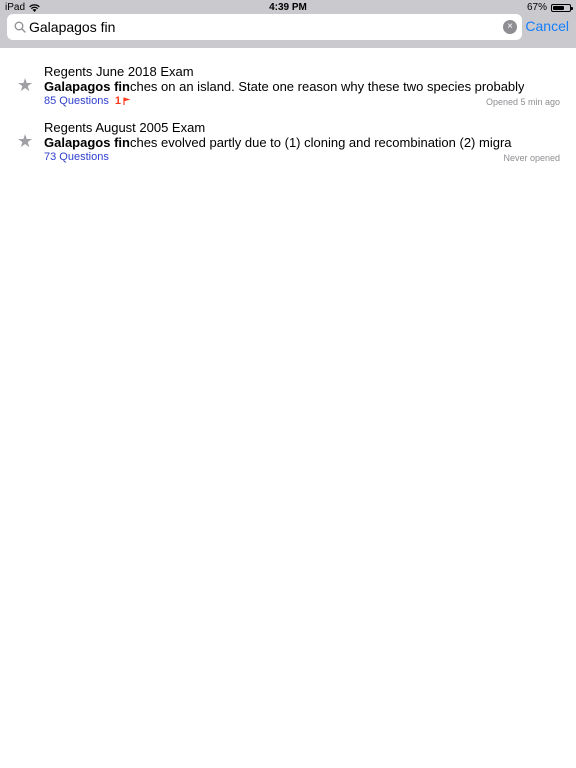 This screenshot has height=768, width=576. Describe the element at coordinates (125, 127) in the screenshot. I see `result-exam-title: Regents August 2005 Exam` at that location.